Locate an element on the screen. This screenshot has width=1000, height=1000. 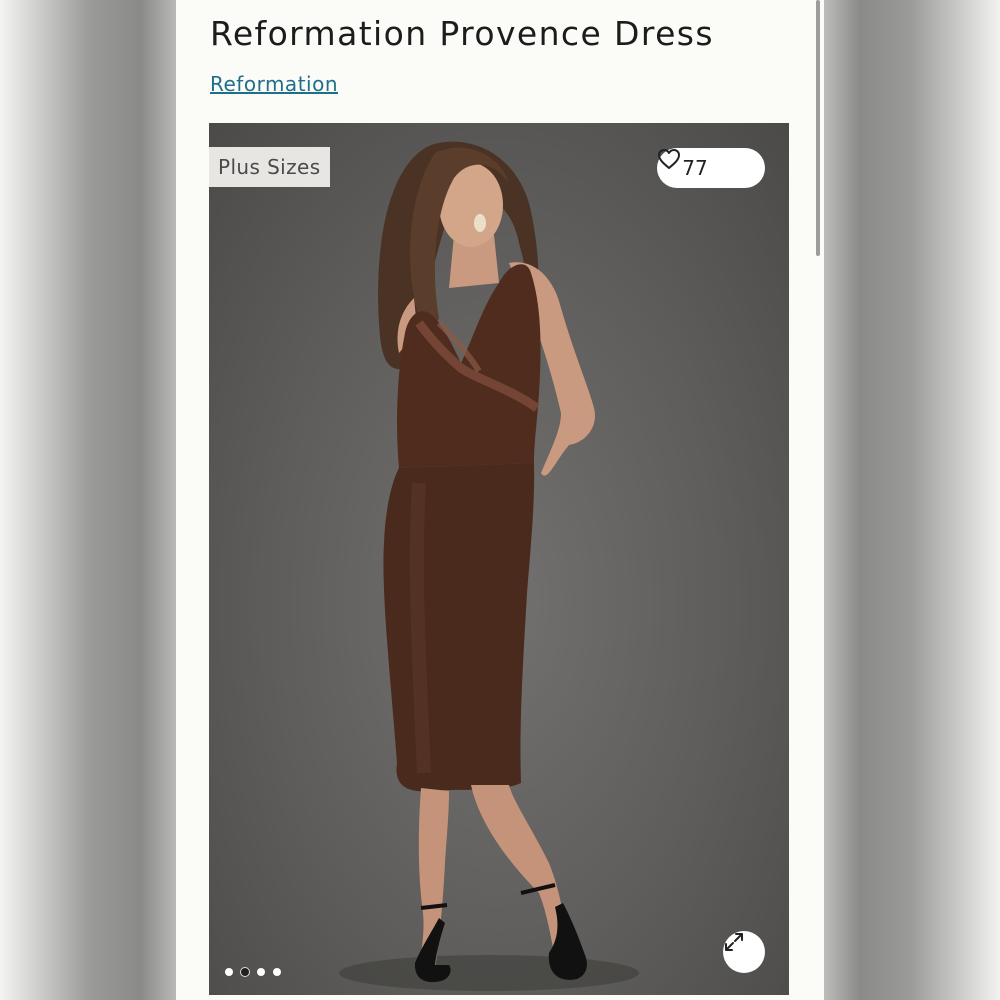
scrollbar is located at coordinates (818, 128).